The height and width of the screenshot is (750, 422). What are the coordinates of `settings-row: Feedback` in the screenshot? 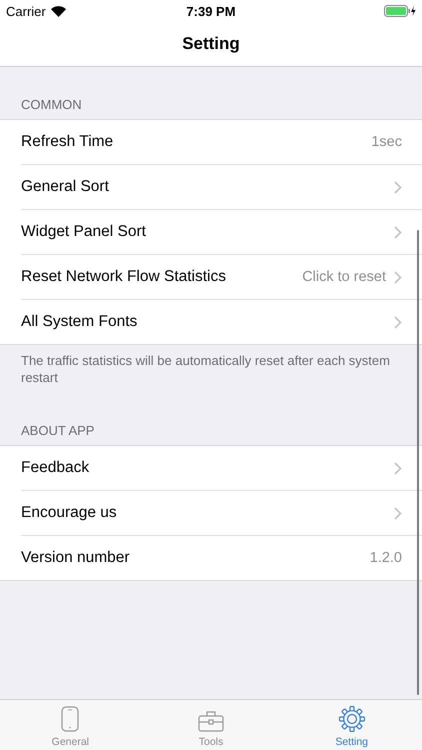 It's located at (211, 468).